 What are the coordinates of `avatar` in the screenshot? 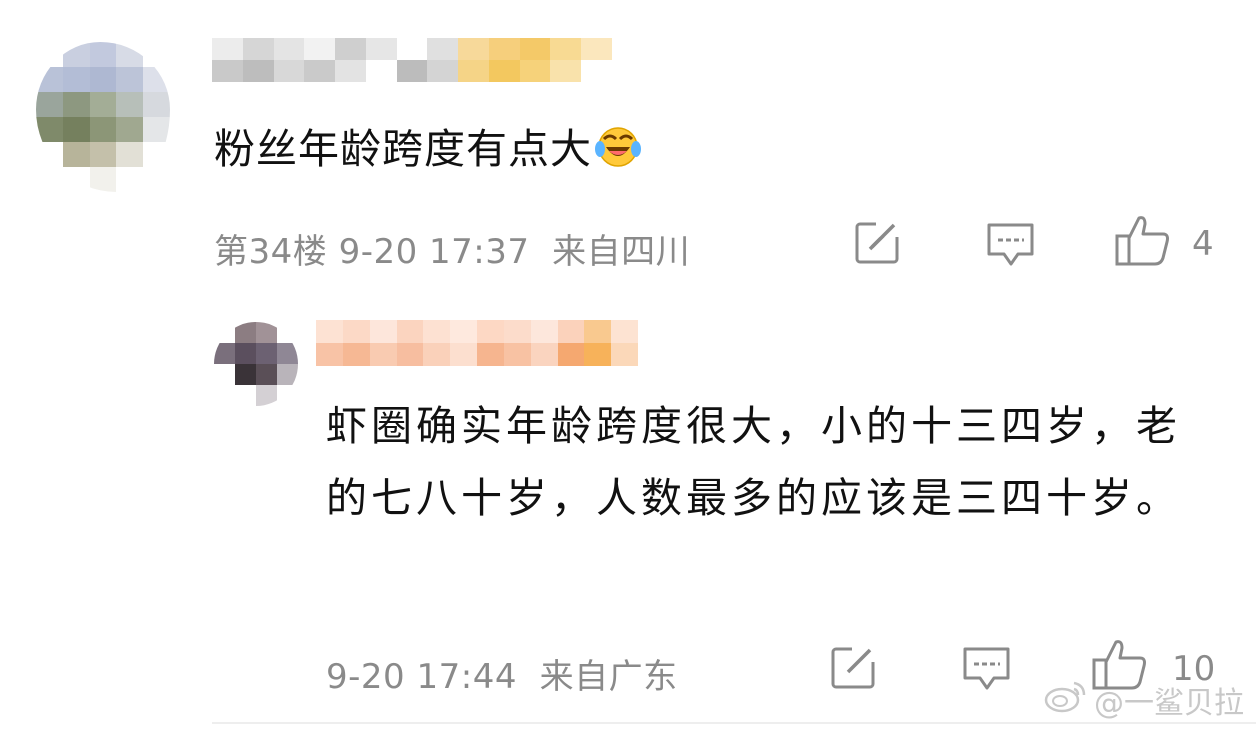 It's located at (103, 117).